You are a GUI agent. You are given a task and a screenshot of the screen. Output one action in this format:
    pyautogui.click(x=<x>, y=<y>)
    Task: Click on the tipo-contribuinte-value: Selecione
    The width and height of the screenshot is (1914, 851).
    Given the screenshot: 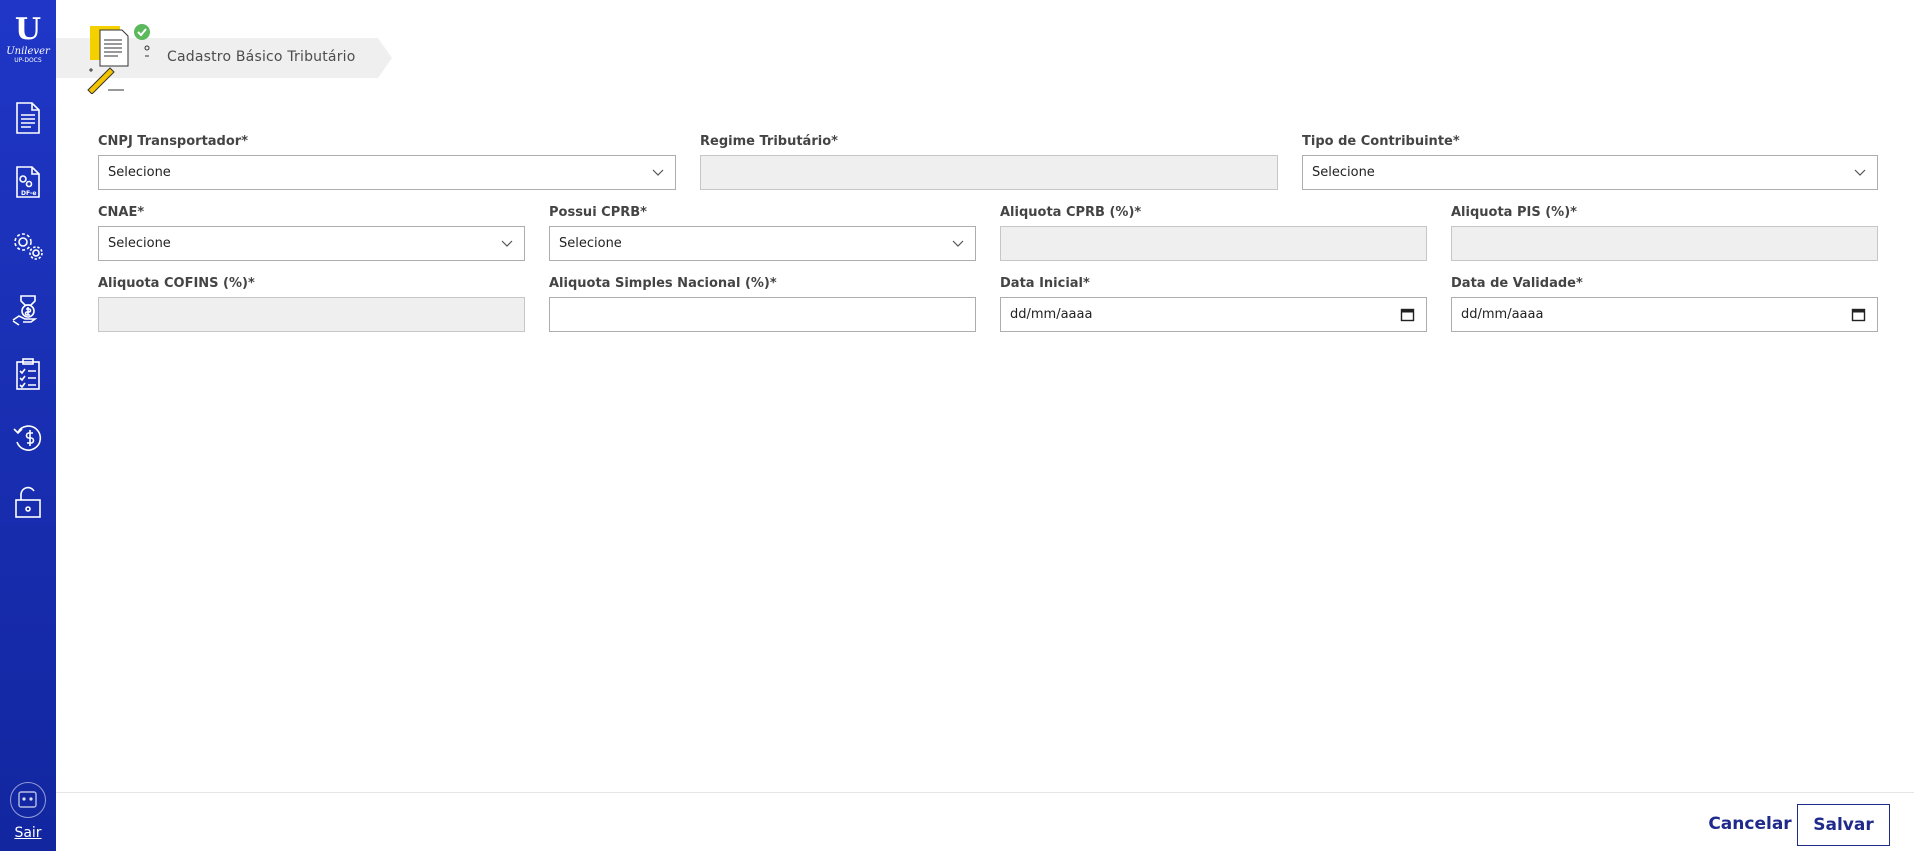 What is the action you would take?
    pyautogui.click(x=1343, y=172)
    